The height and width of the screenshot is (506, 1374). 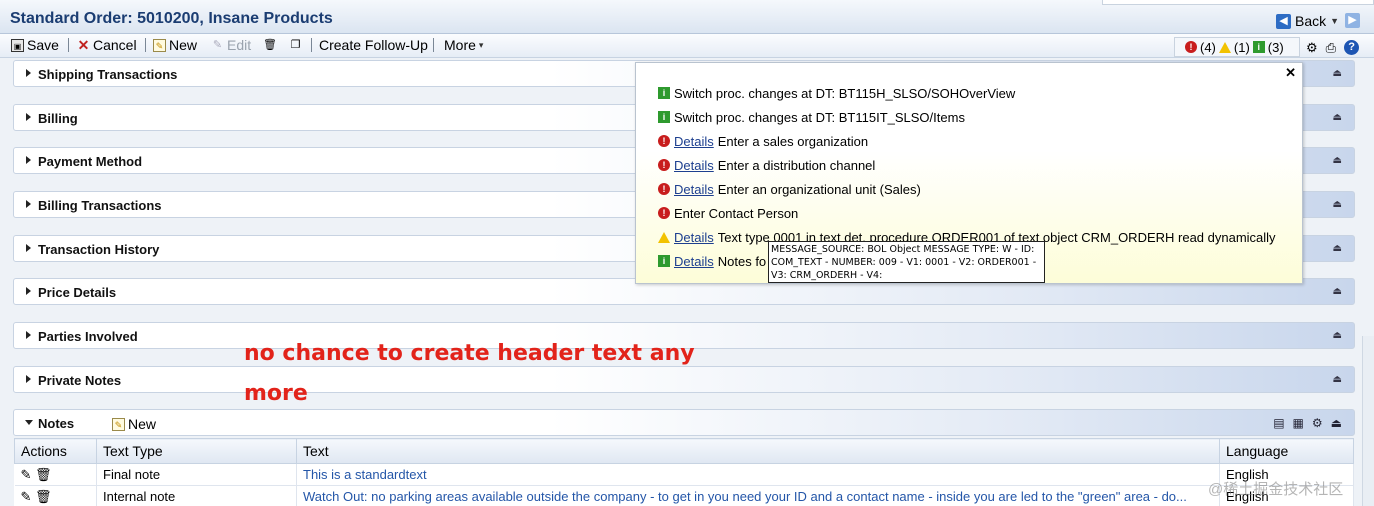 I want to click on cancel-button: ✕ Cancel, so click(x=107, y=45).